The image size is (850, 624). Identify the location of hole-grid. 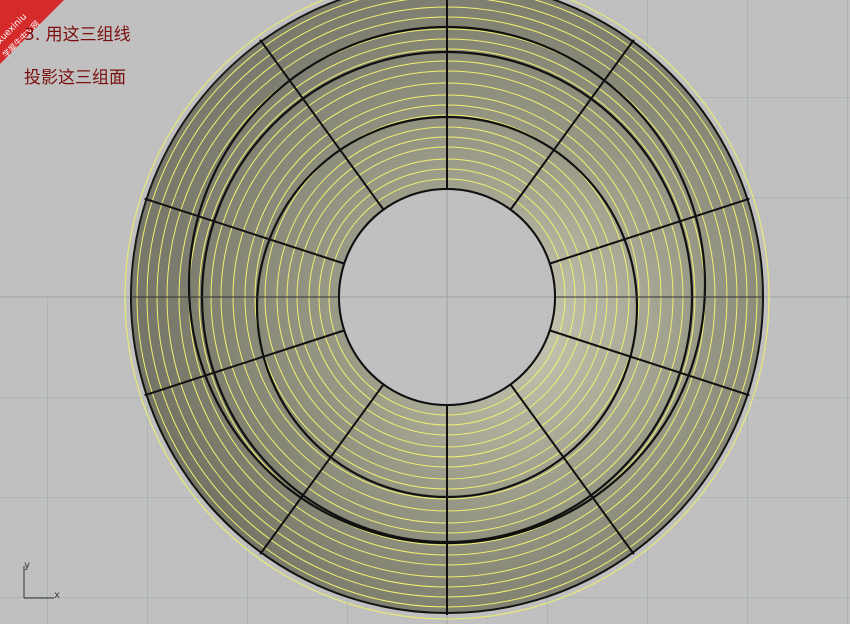
(447, 297).